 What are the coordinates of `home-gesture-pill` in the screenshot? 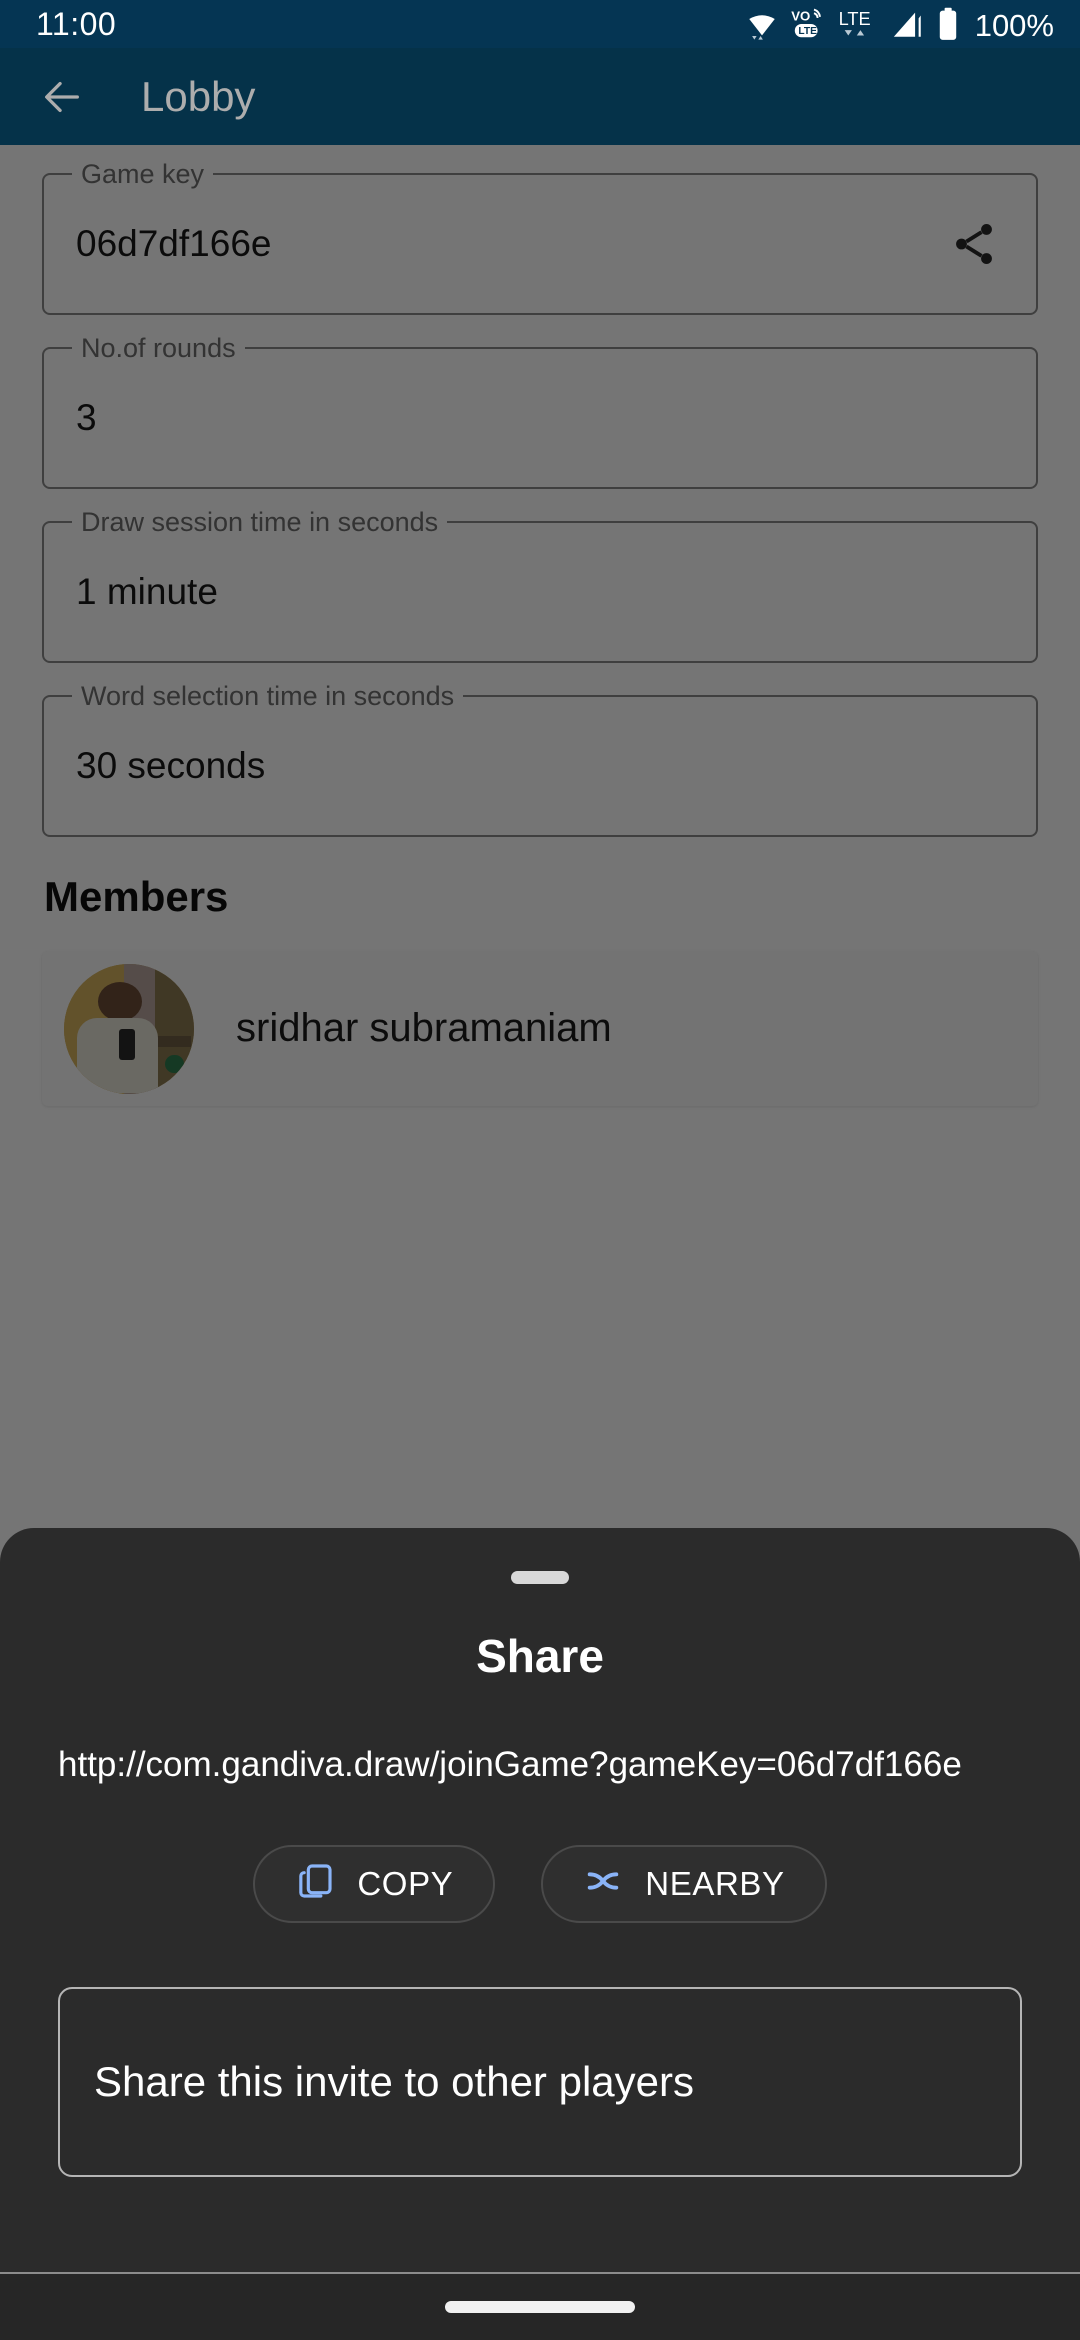 It's located at (540, 2307).